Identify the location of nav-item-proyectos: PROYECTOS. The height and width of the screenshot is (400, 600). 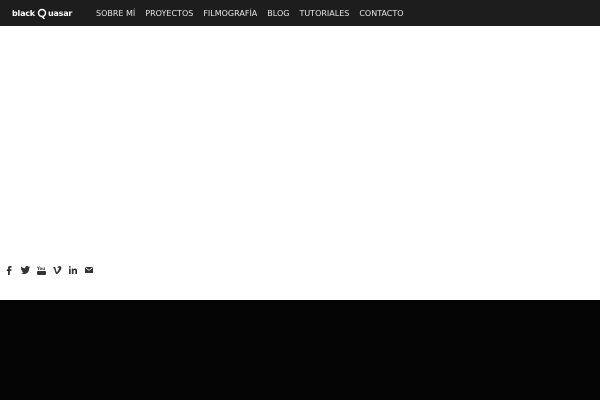
(169, 13).